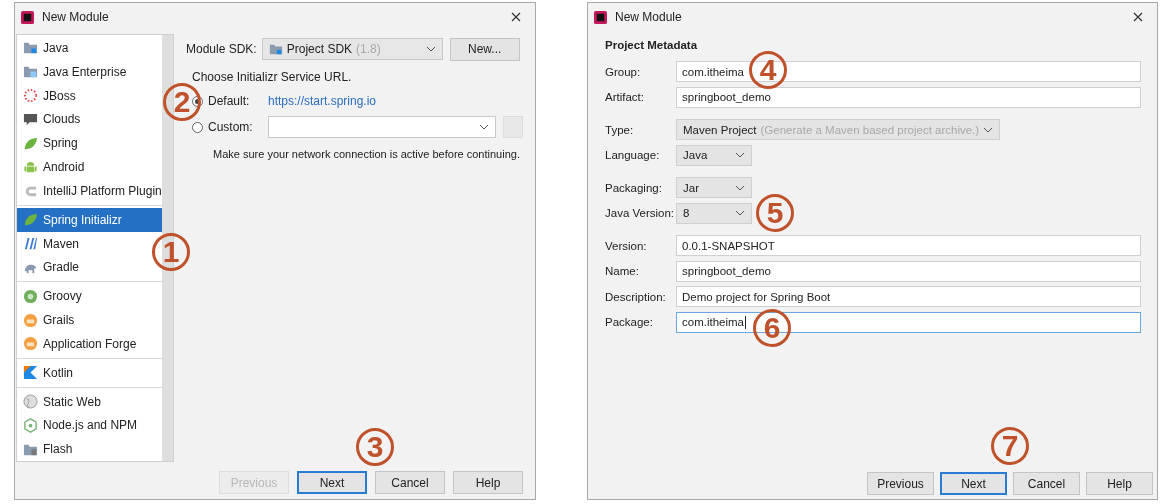  I want to click on list-item: Groovy, so click(89, 296).